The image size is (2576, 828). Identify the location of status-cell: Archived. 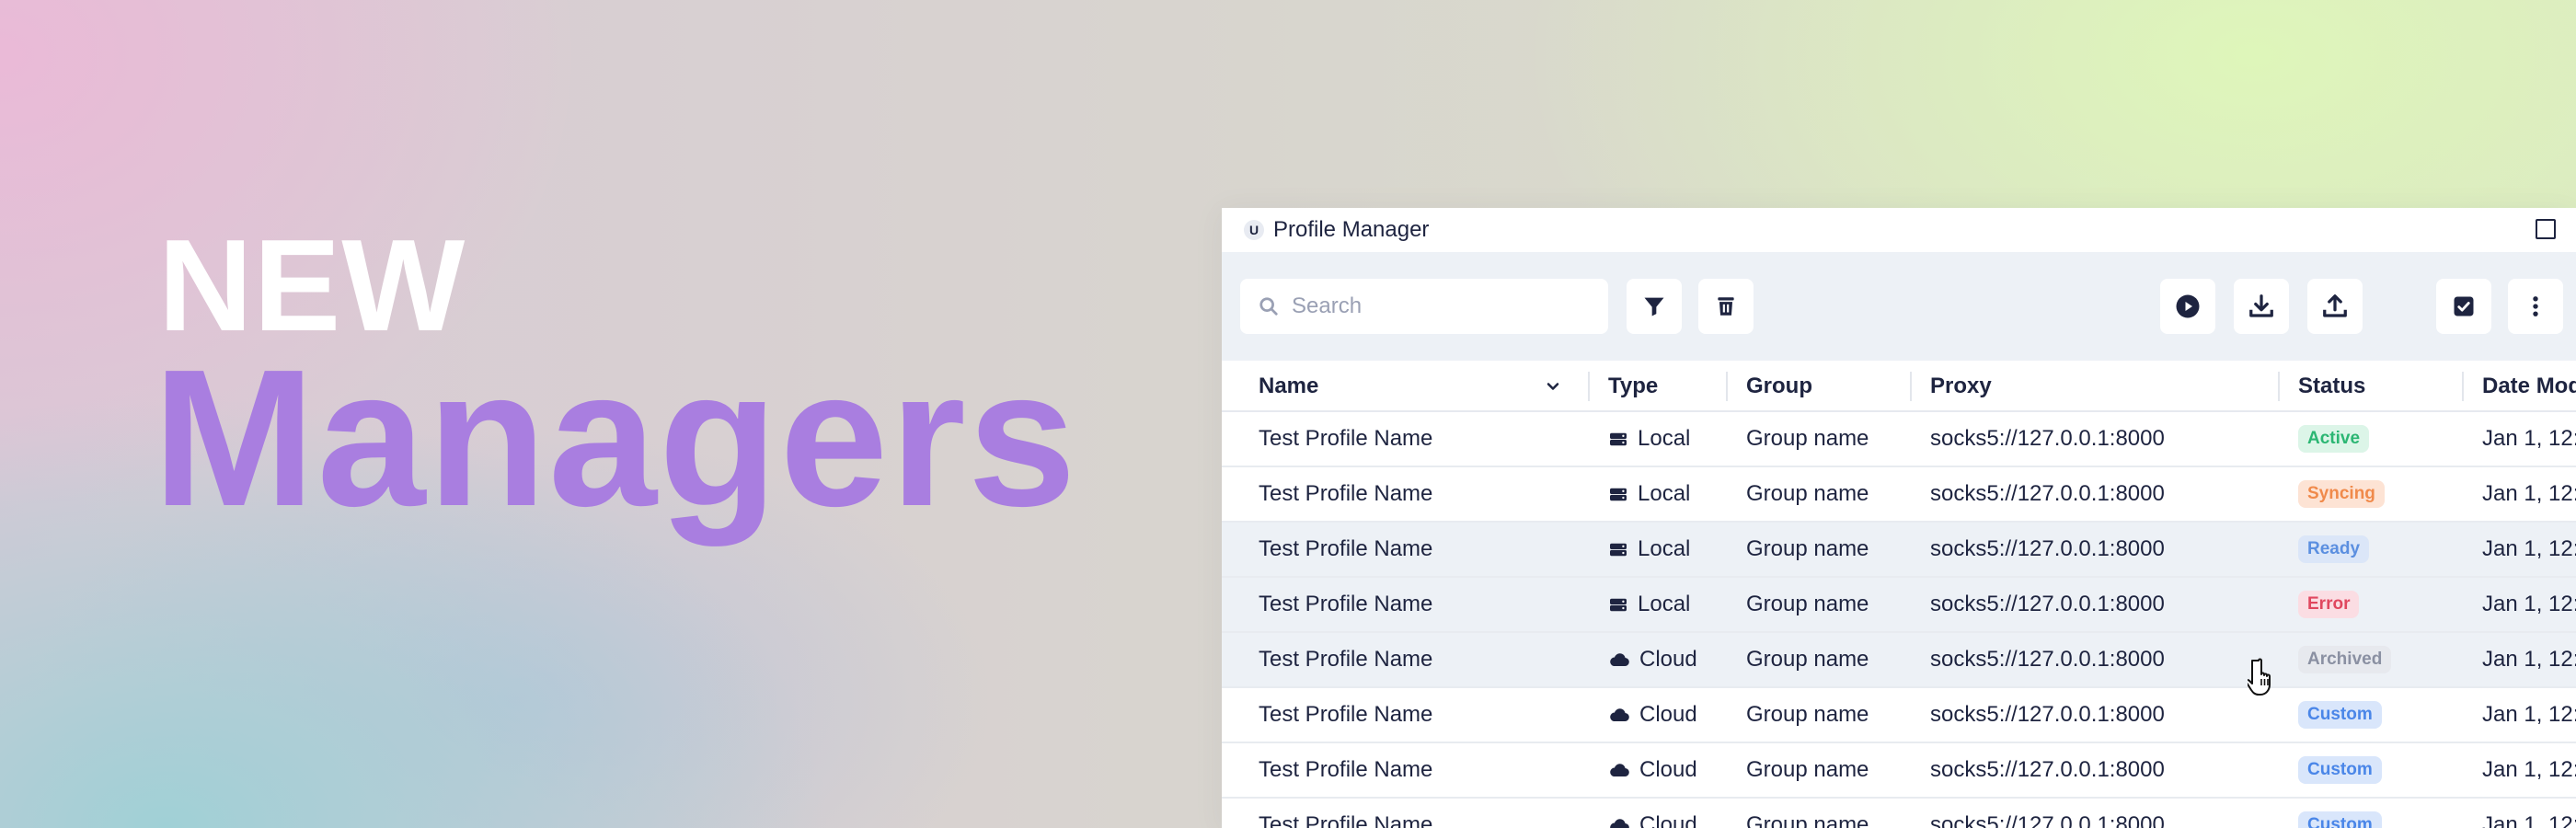
(2345, 659).